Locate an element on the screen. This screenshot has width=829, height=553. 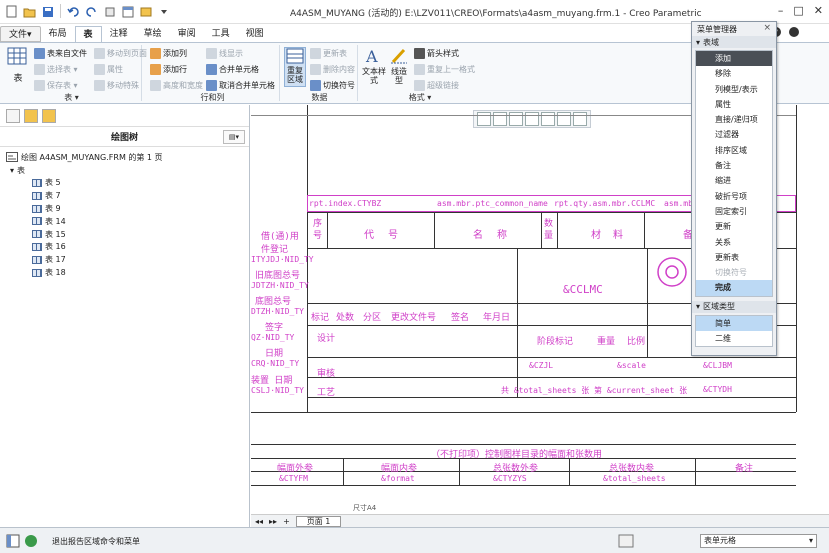
save-table-button: 保存表 ▾ is located at coordinates (56, 85).